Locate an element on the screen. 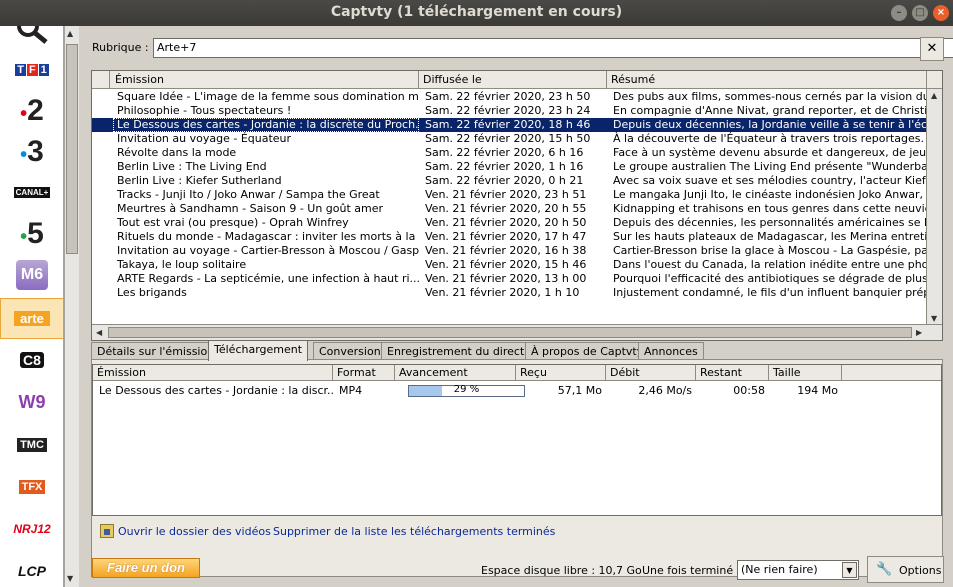  cell-emission: Révolte dans la mode is located at coordinates (177, 152).